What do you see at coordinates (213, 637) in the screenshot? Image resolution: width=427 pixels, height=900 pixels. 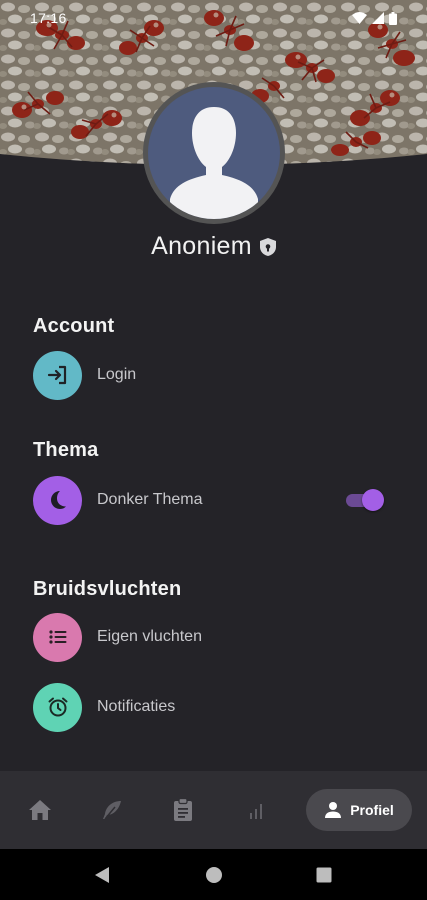 I see `own-flights-item: Eigen vluchten` at bounding box center [213, 637].